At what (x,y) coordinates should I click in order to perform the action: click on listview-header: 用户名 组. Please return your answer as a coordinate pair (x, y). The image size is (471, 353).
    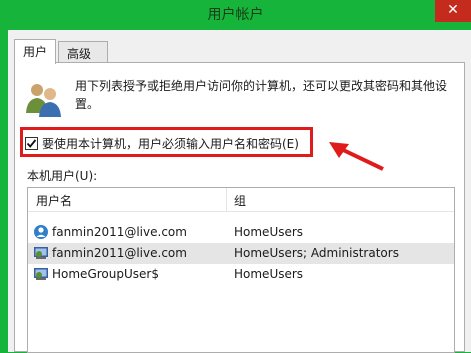
    Looking at the image, I should click on (241, 200).